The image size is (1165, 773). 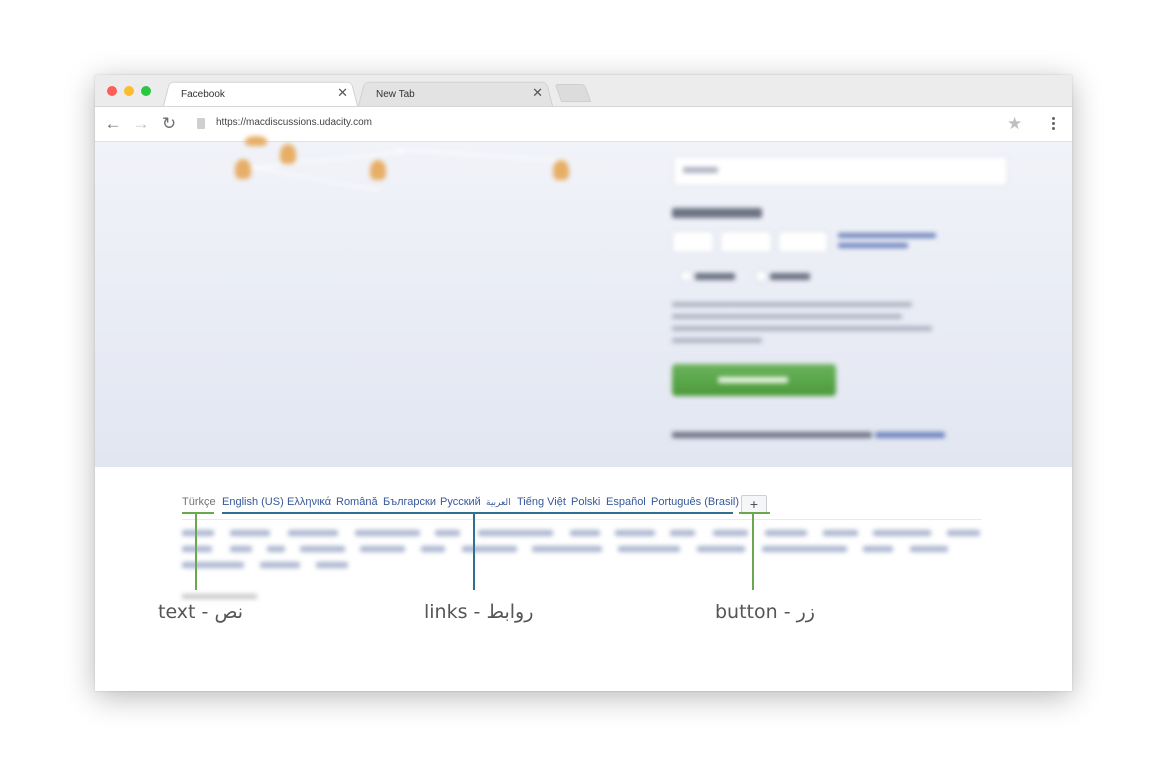 What do you see at coordinates (626, 502) in the screenshot?
I see `language-link: Español` at bounding box center [626, 502].